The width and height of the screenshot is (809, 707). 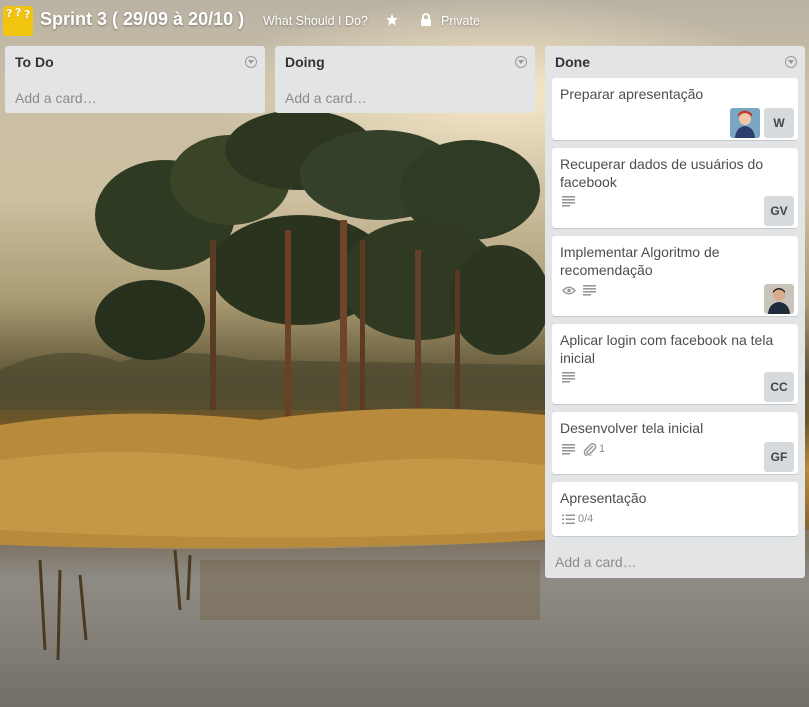 What do you see at coordinates (603, 498) in the screenshot?
I see `card-title: Apresentação` at bounding box center [603, 498].